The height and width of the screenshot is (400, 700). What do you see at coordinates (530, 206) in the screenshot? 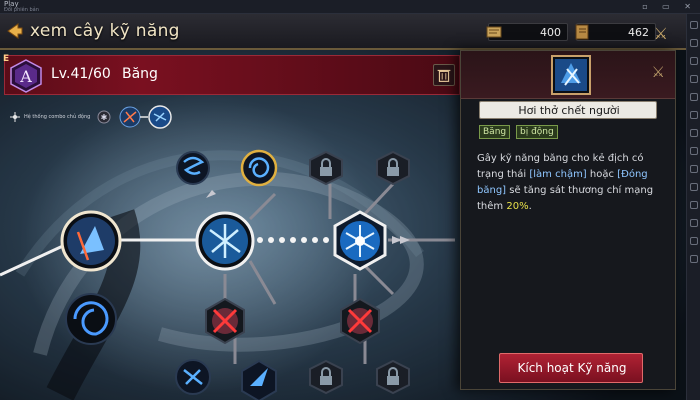
I see `description-part: .` at bounding box center [530, 206].